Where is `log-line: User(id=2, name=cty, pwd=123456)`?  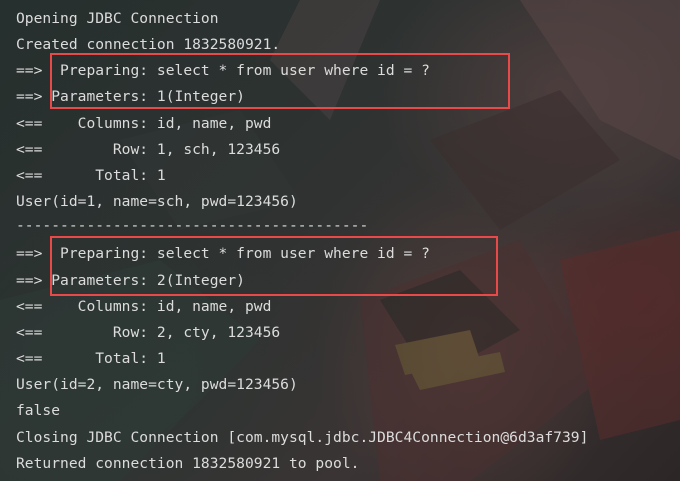
log-line: User(id=2, name=cty, pwd=123456) is located at coordinates (157, 384).